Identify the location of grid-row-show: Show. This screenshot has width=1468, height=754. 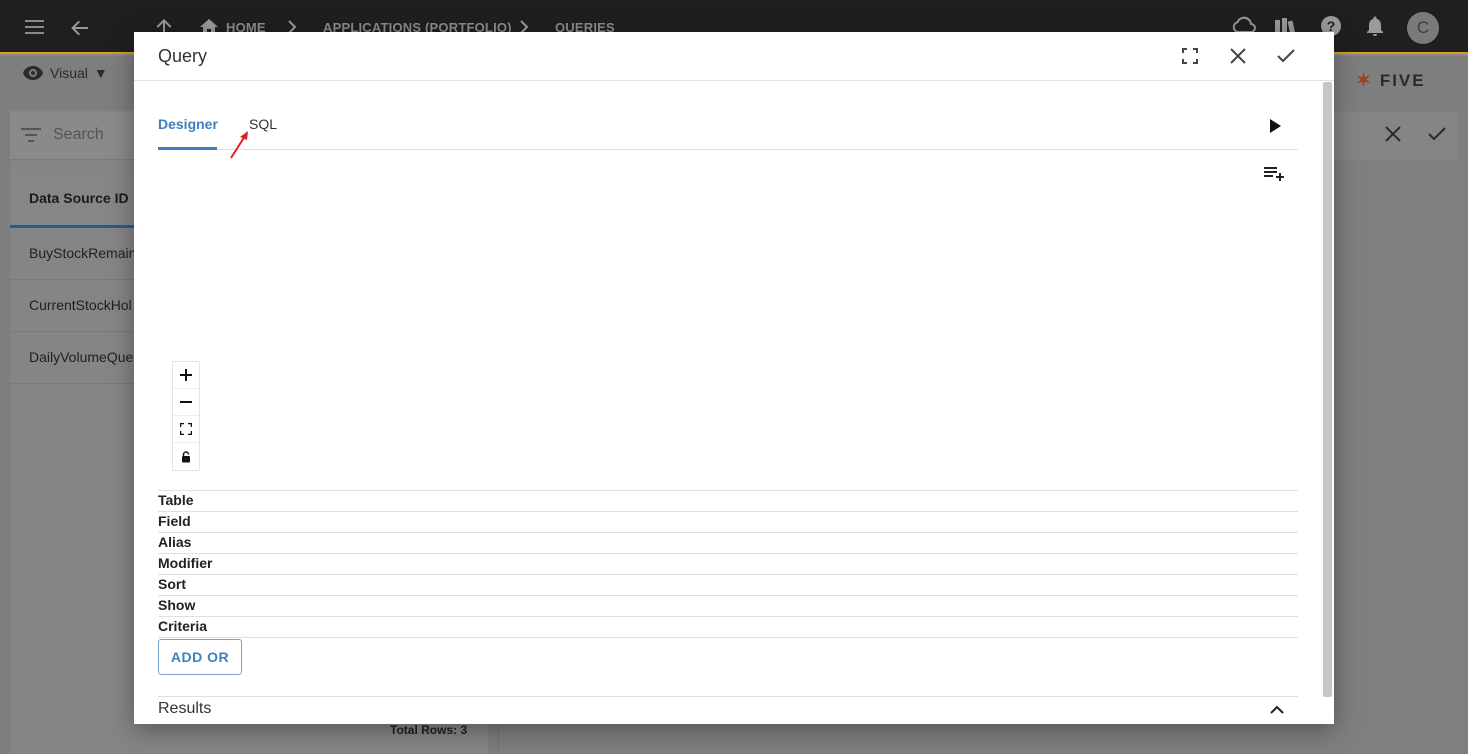
(728, 606).